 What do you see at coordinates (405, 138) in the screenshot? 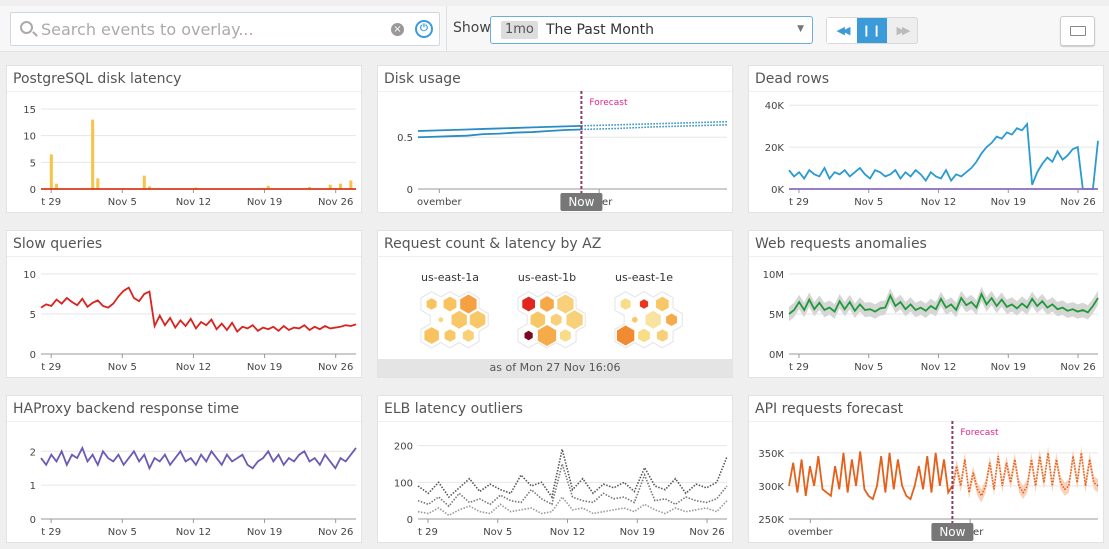
I see `y-tick-label: 0.5` at bounding box center [405, 138].